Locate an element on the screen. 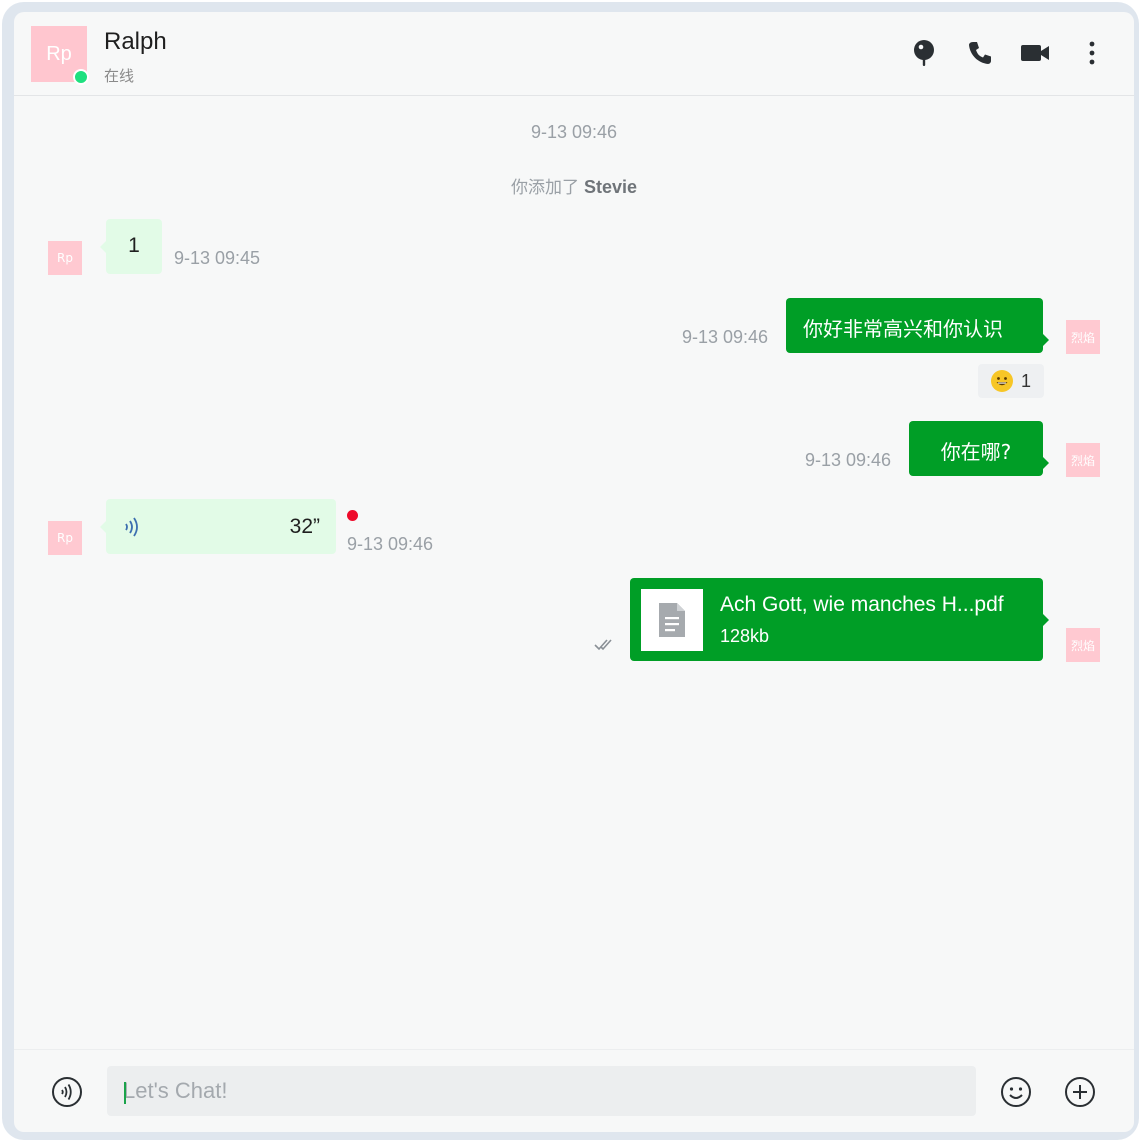 This screenshot has width=1145, height=1144. system-message: 你添加了 Stevie is located at coordinates (574, 185).